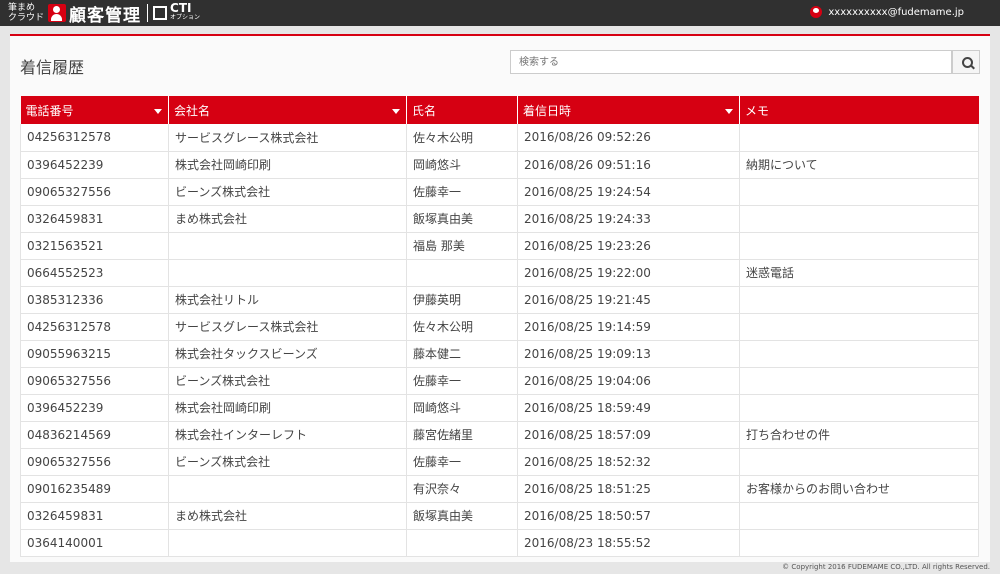  I want to click on customer-icon, so click(57, 13).